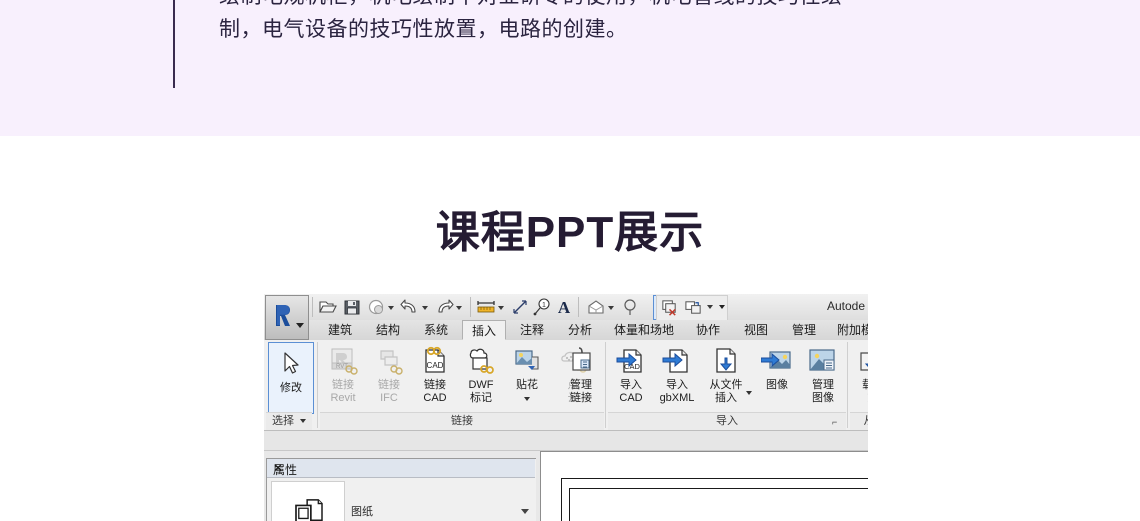 The width and height of the screenshot is (1140, 521). Describe the element at coordinates (596, 307) in the screenshot. I see `default-3d-view-icon` at that location.